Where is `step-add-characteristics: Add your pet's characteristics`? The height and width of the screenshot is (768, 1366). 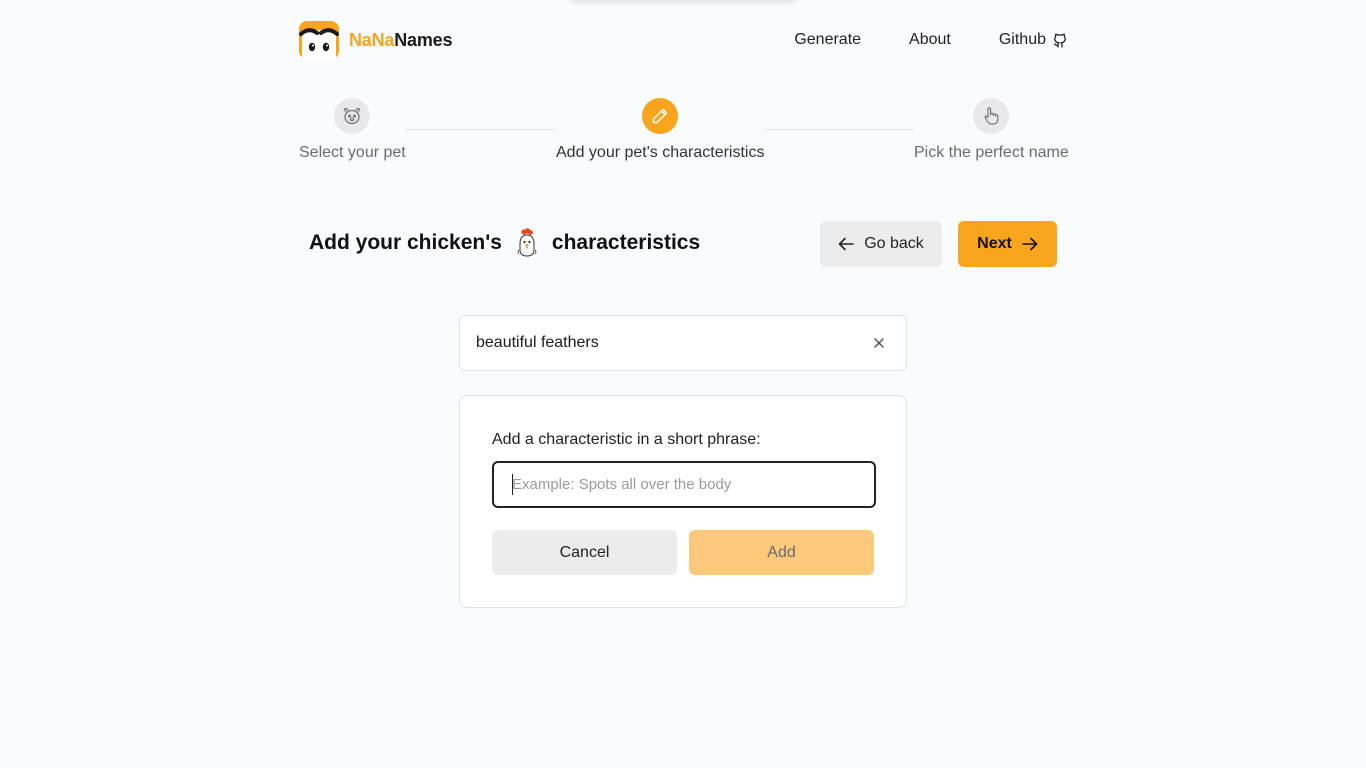 step-add-characteristics: Add your pet's characteristics is located at coordinates (660, 130).